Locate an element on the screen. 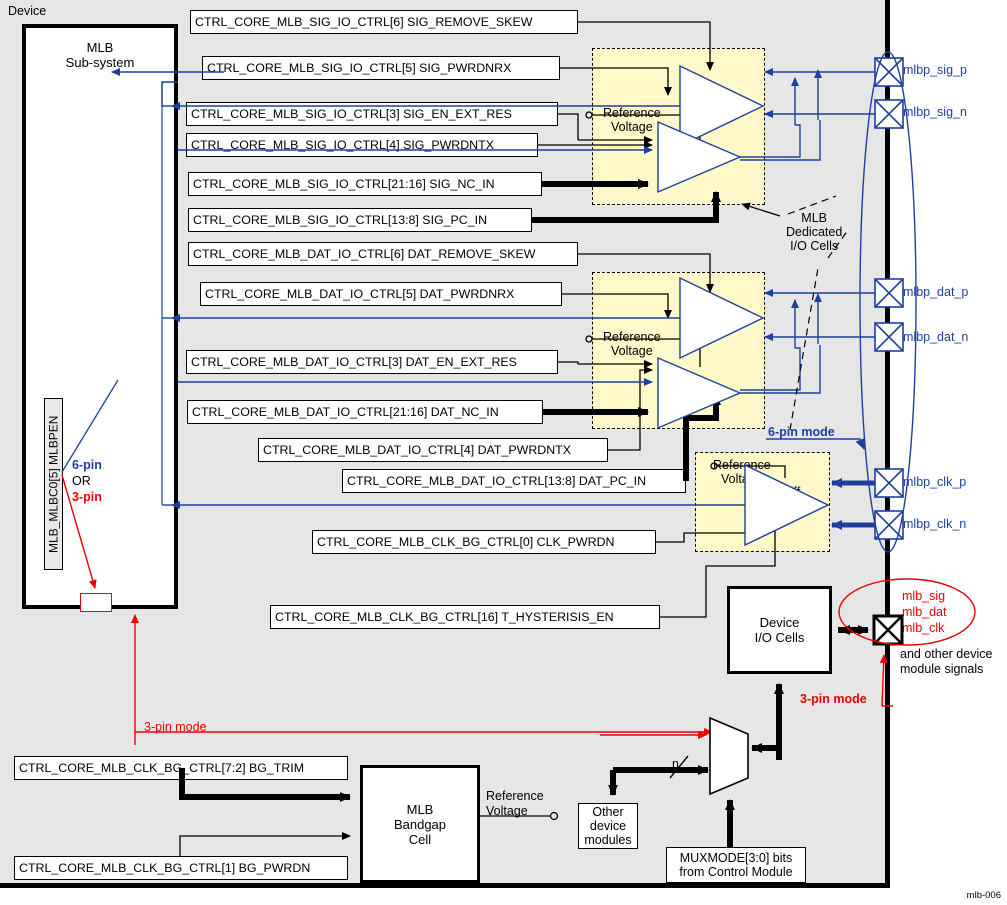 The width and height of the screenshot is (1007, 905). diff-receiver-label: Diff Receiver is located at coordinates (791, 498).